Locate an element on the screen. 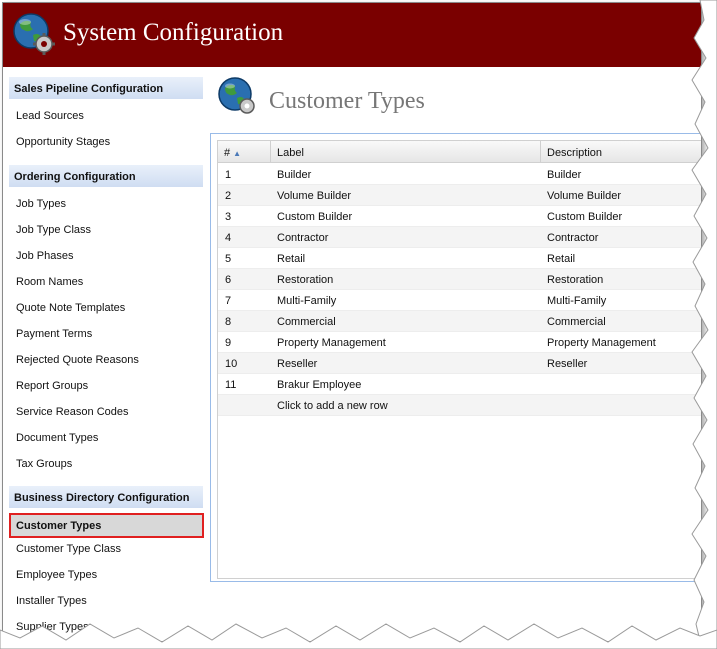  cell-number: 4 is located at coordinates (228, 238).